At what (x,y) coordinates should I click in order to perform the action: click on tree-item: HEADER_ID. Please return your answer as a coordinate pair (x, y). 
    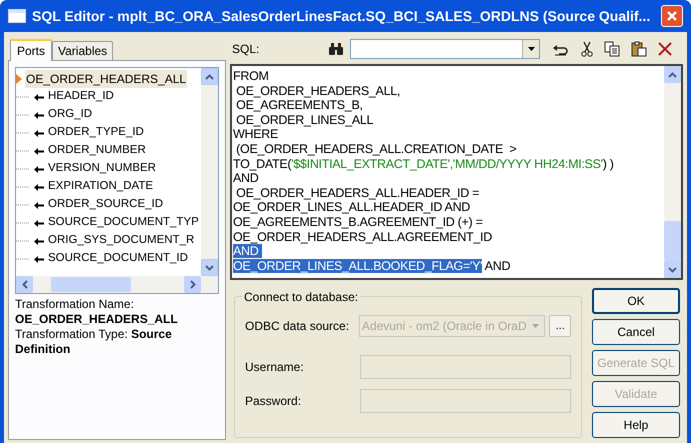
    Looking at the image, I should click on (81, 97).